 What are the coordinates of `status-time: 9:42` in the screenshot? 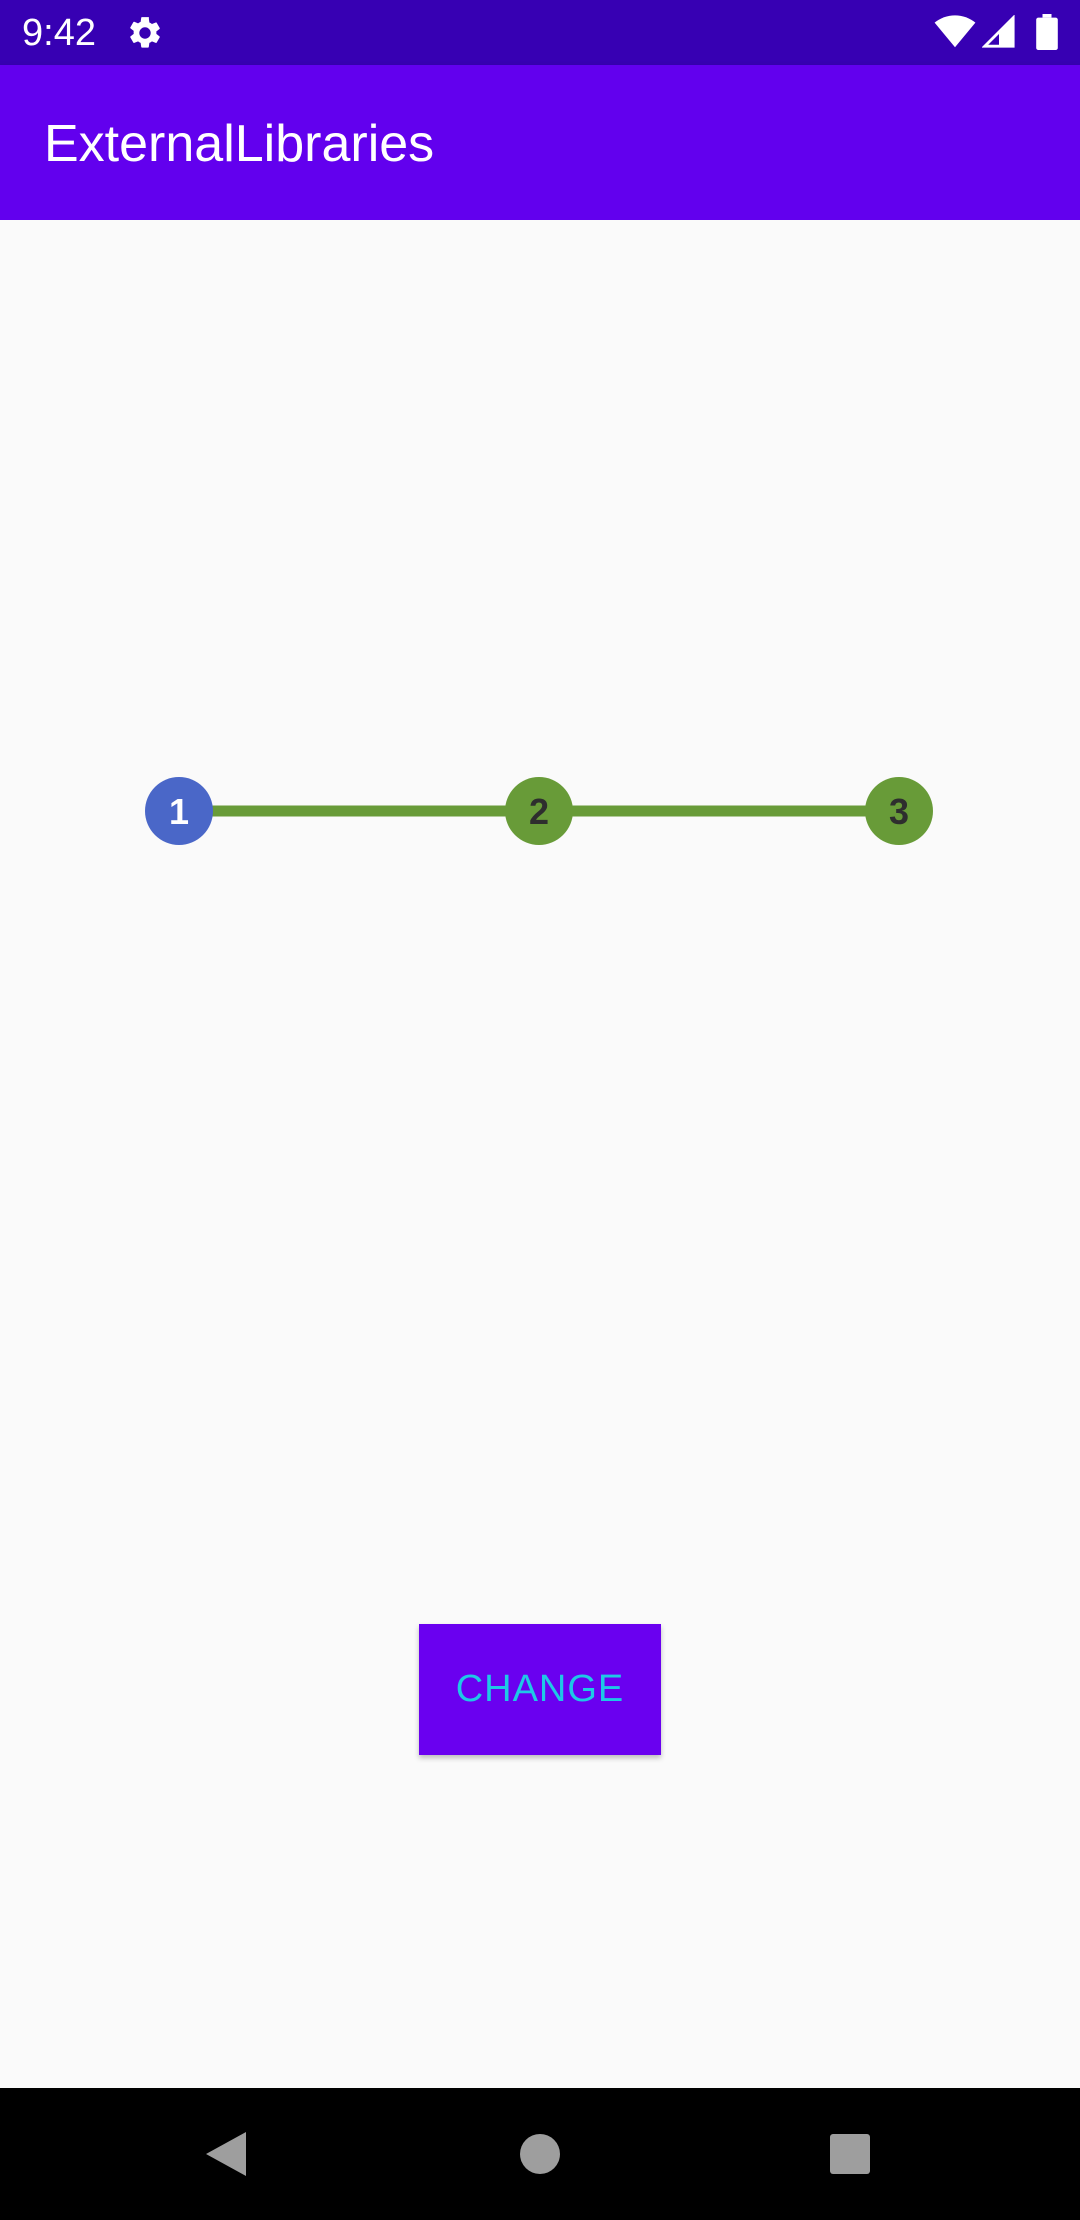 It's located at (59, 33).